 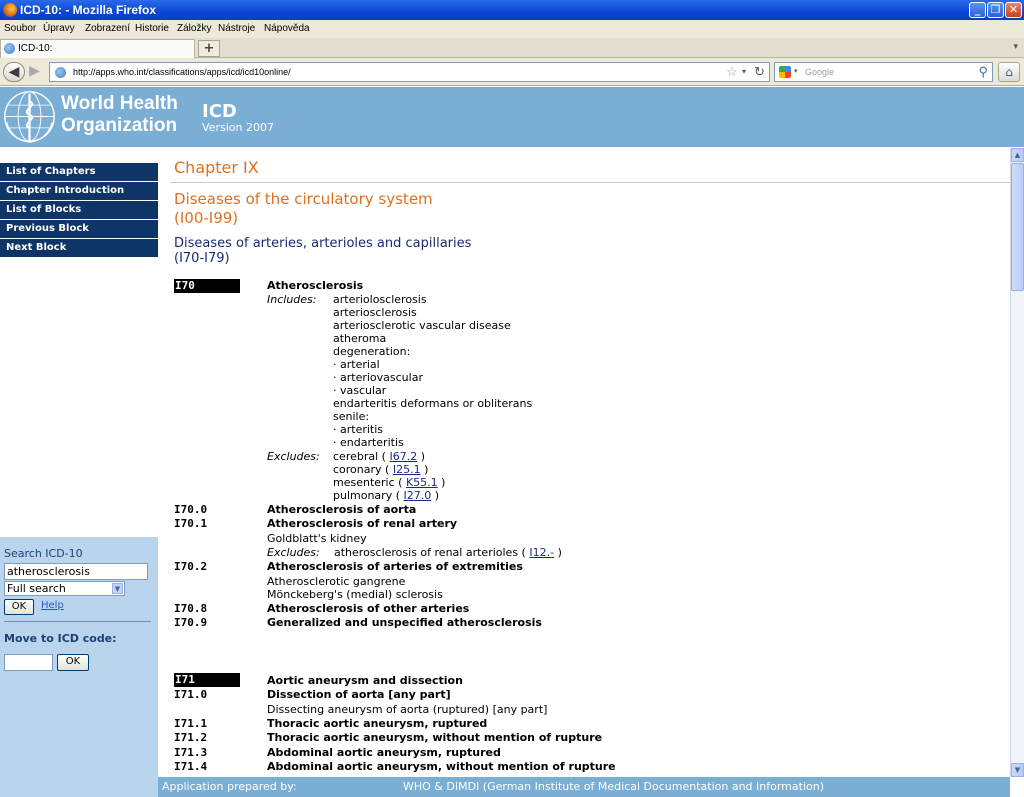 I want to click on ref-link-i25-1: I25.1, so click(x=407, y=469).